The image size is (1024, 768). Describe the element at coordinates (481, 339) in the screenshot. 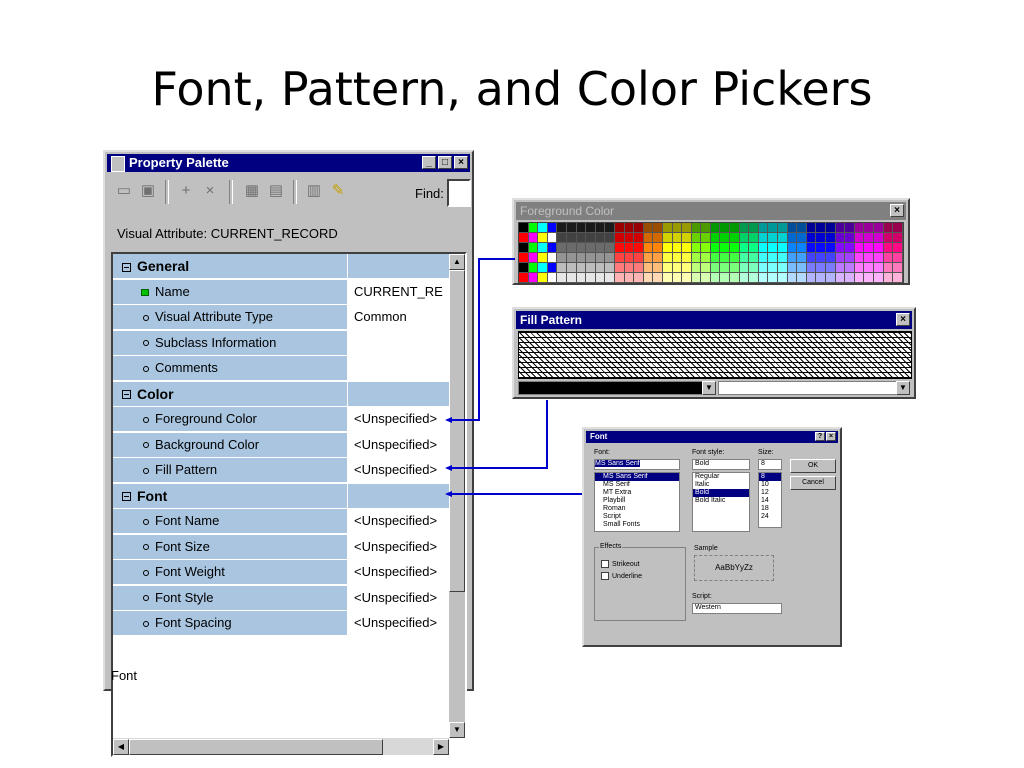

I see `foreground-connector` at that location.